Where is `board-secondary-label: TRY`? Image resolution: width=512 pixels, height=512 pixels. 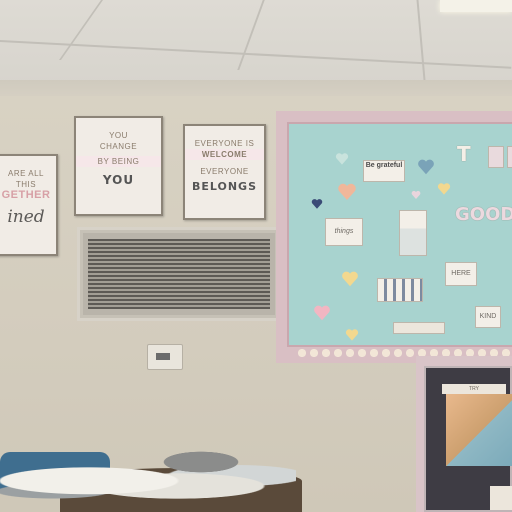
board-secondary-label: TRY is located at coordinates (474, 389).